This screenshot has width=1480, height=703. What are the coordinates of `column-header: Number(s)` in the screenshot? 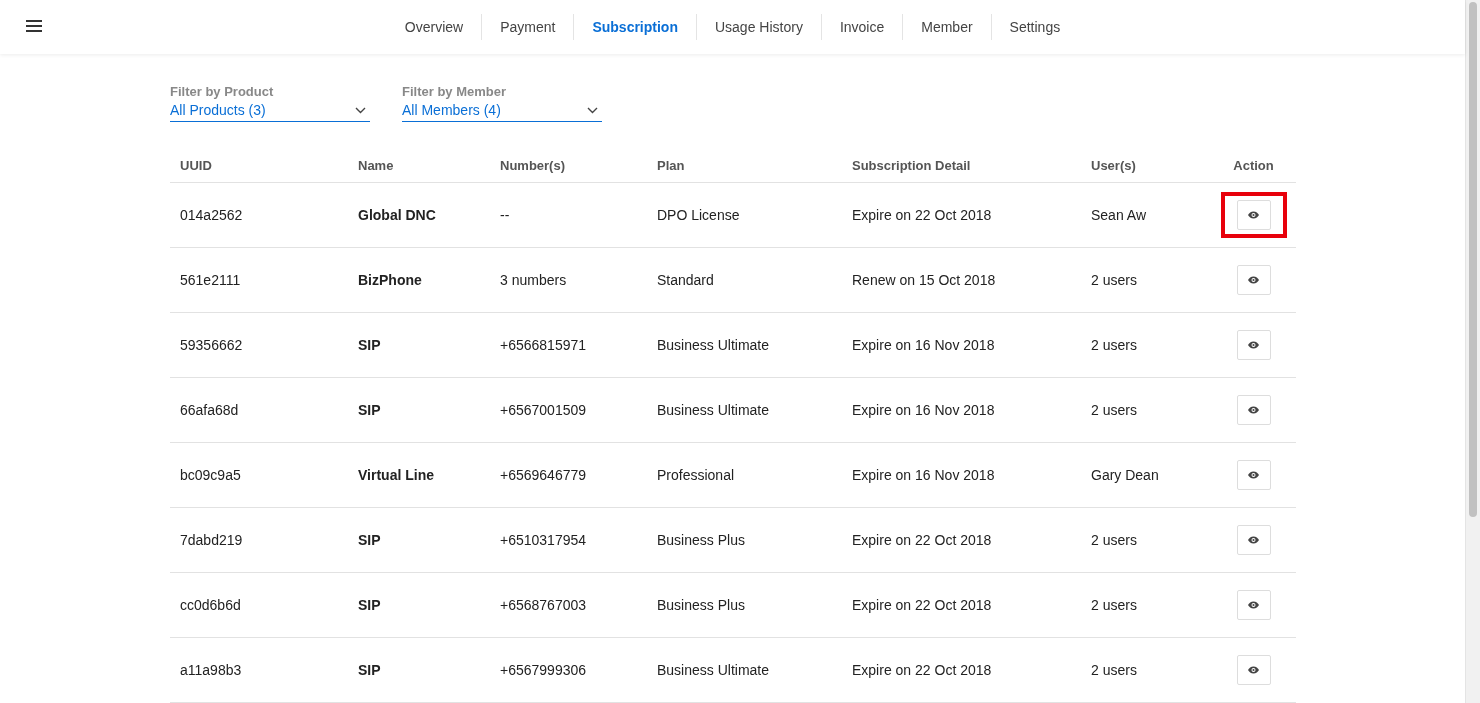 It's located at (568, 166).